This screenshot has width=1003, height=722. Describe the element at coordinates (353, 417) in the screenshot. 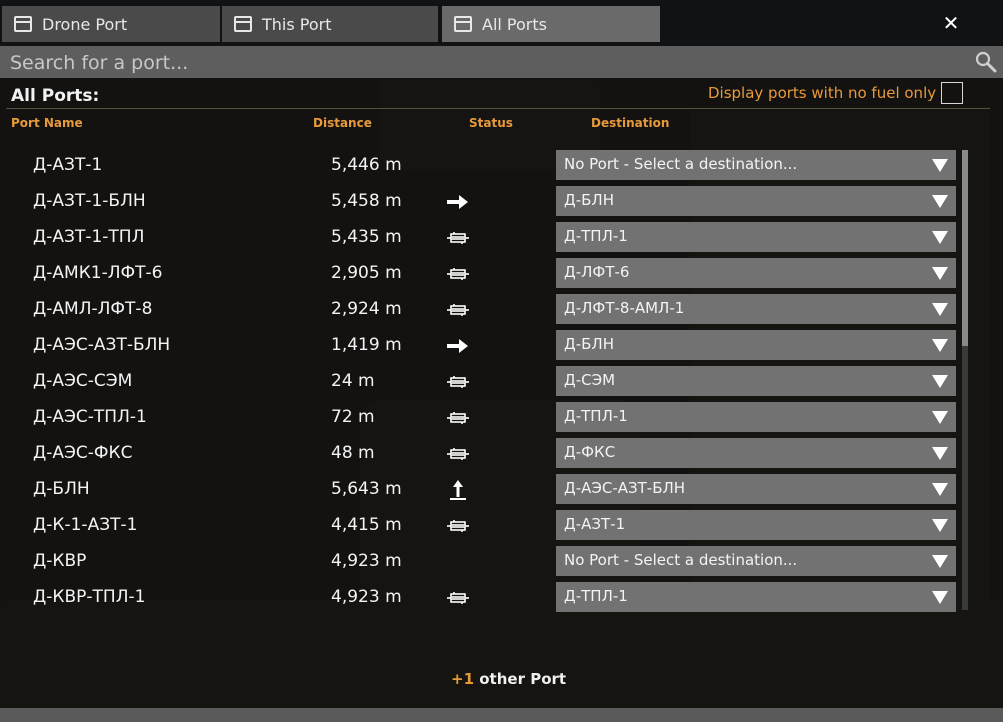

I see `port-distance: 72 m` at that location.